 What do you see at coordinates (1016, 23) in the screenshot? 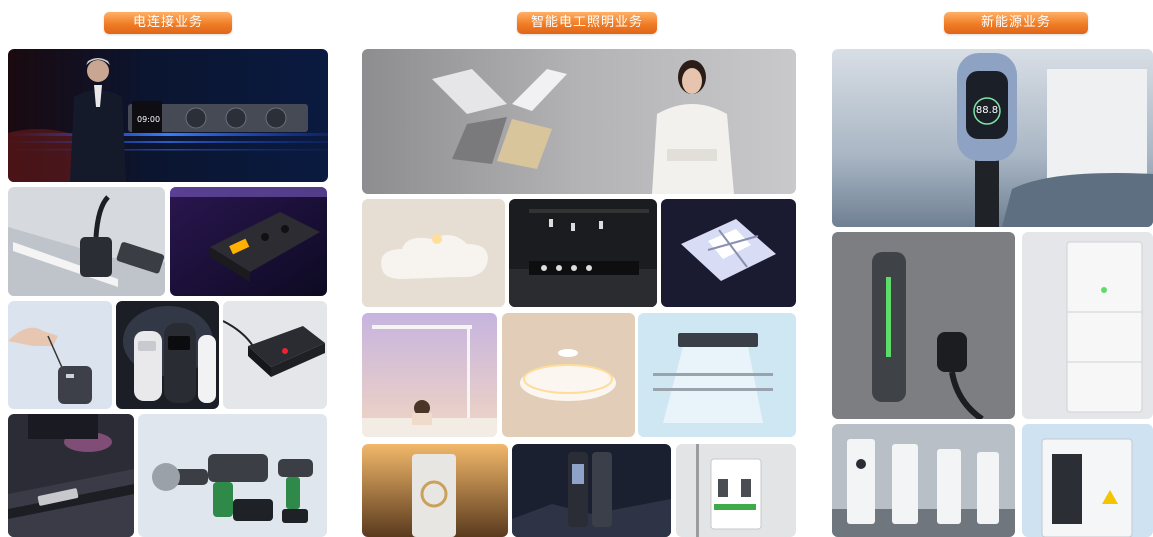
I see `section-title-new-energy: 新能源业务` at bounding box center [1016, 23].